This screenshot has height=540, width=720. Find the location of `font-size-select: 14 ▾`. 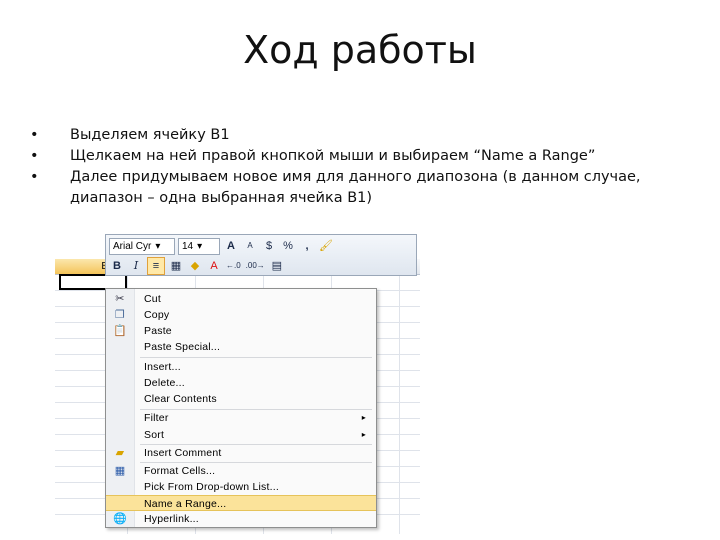

font-size-select: 14 ▾ is located at coordinates (199, 246).